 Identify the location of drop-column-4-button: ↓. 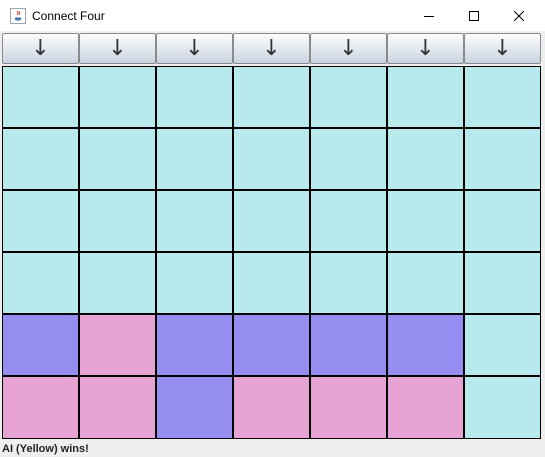
(271, 48).